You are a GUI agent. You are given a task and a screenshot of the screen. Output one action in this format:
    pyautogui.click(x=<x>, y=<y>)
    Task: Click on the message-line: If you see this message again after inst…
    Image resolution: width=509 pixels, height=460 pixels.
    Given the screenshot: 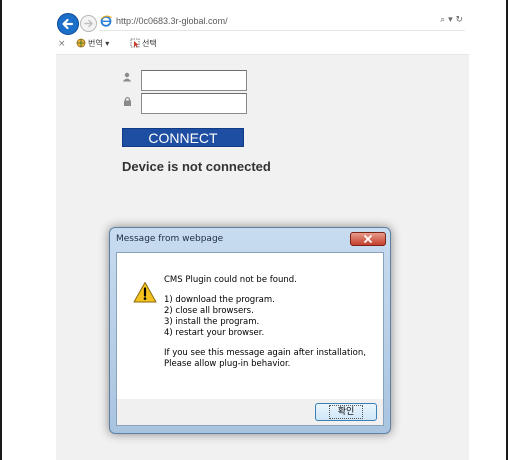 What is the action you would take?
    pyautogui.click(x=265, y=353)
    